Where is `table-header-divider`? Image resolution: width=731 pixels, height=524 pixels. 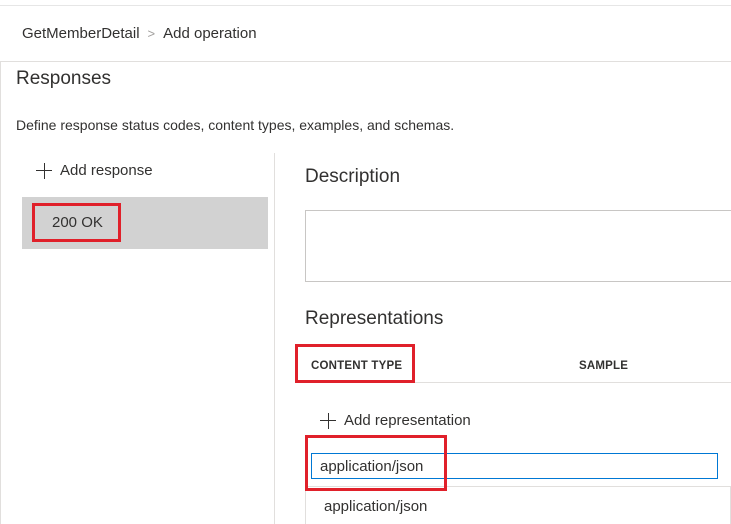
table-header-divider is located at coordinates (518, 382).